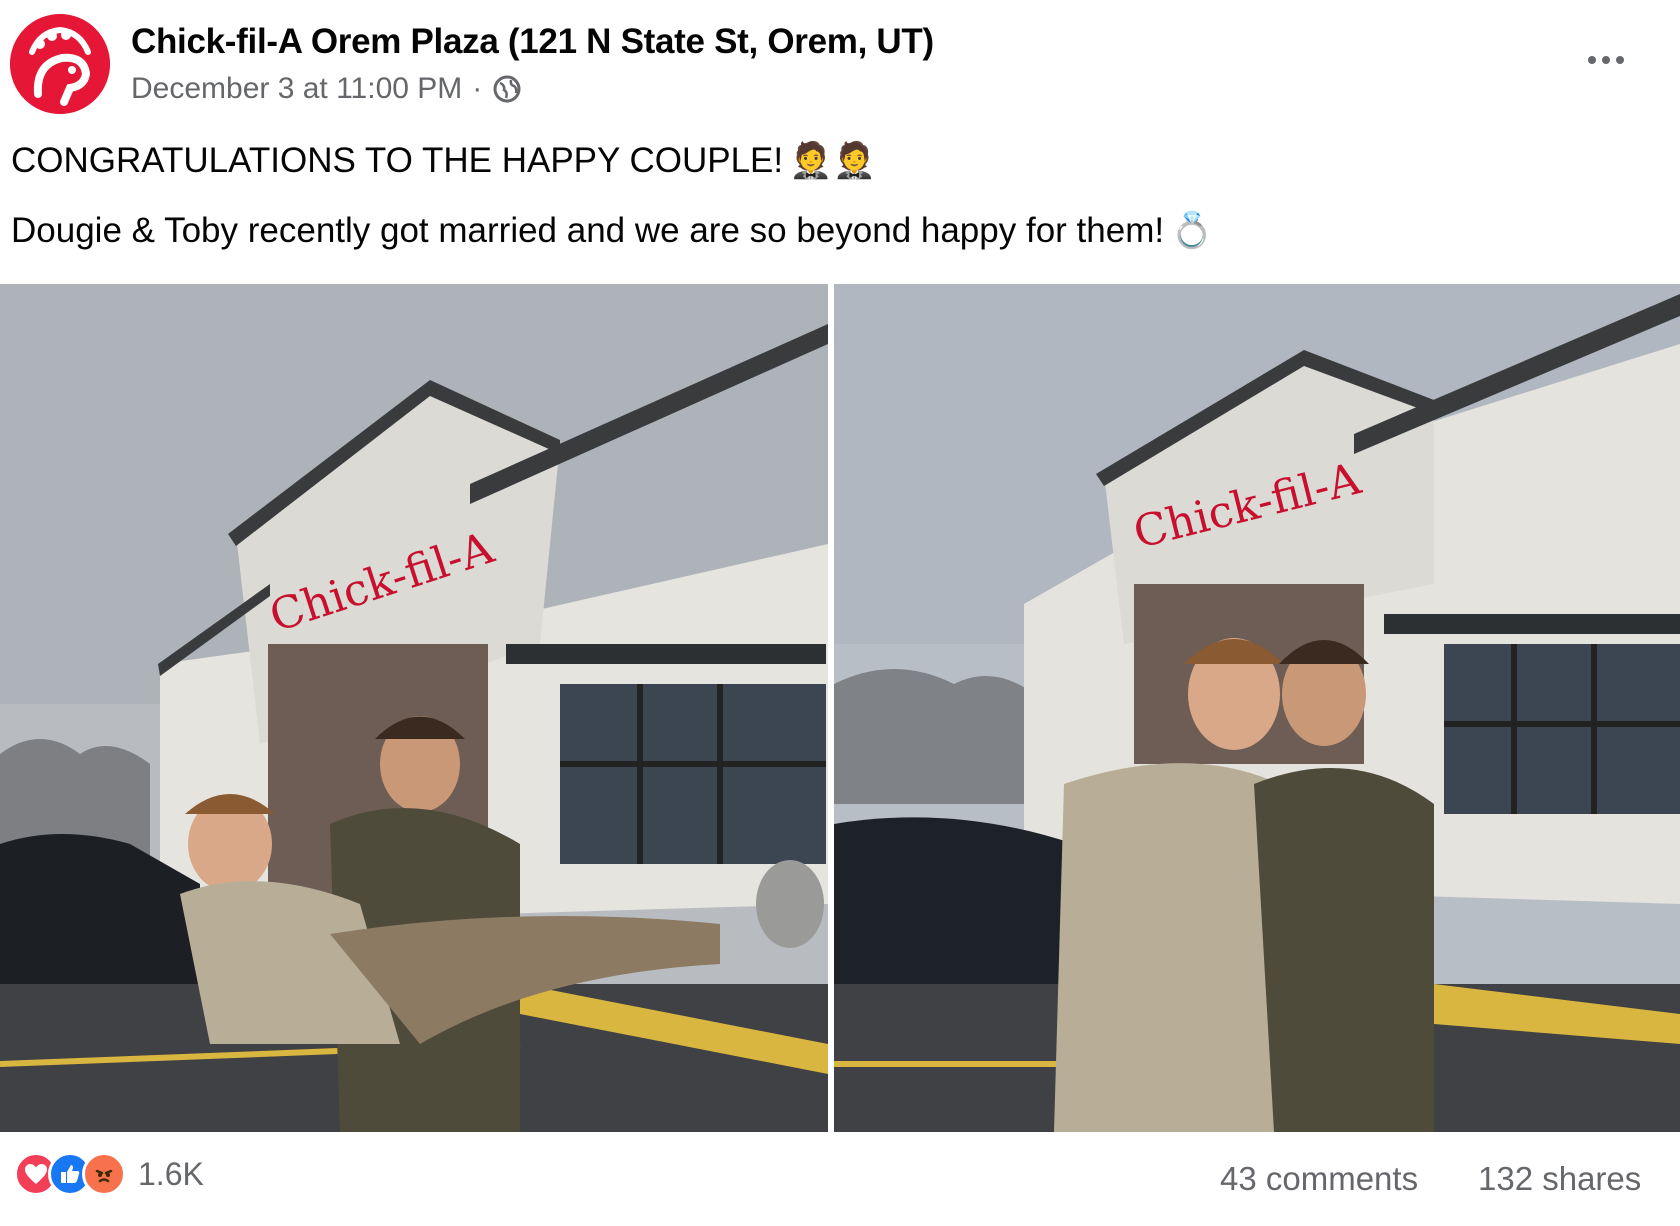 The image size is (1680, 1226). Describe the element at coordinates (171, 1173) in the screenshot. I see `reaction-count: 1.6K` at that location.